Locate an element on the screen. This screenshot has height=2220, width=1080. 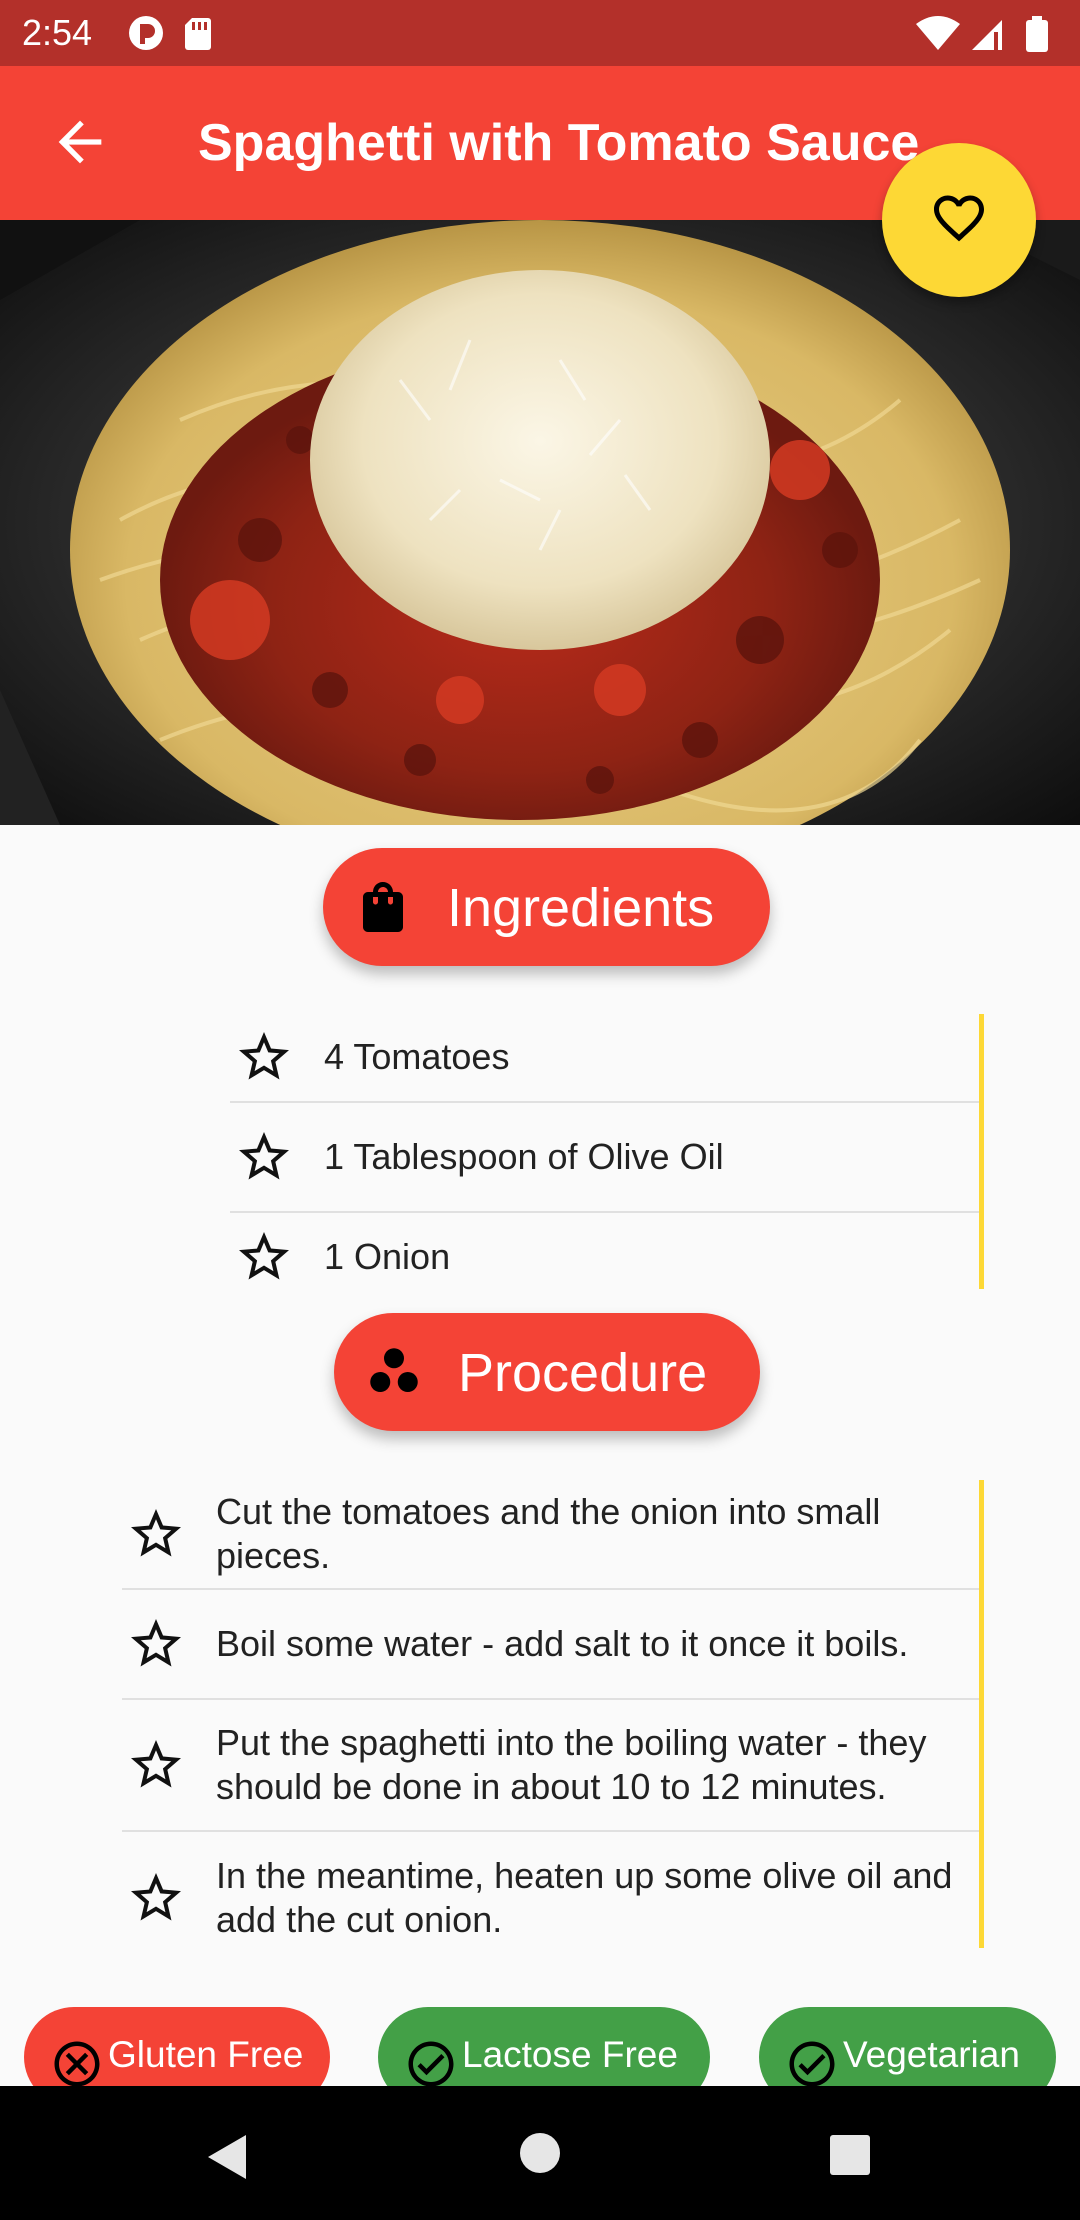
ingredients-header: Ingredients is located at coordinates (546, 907).